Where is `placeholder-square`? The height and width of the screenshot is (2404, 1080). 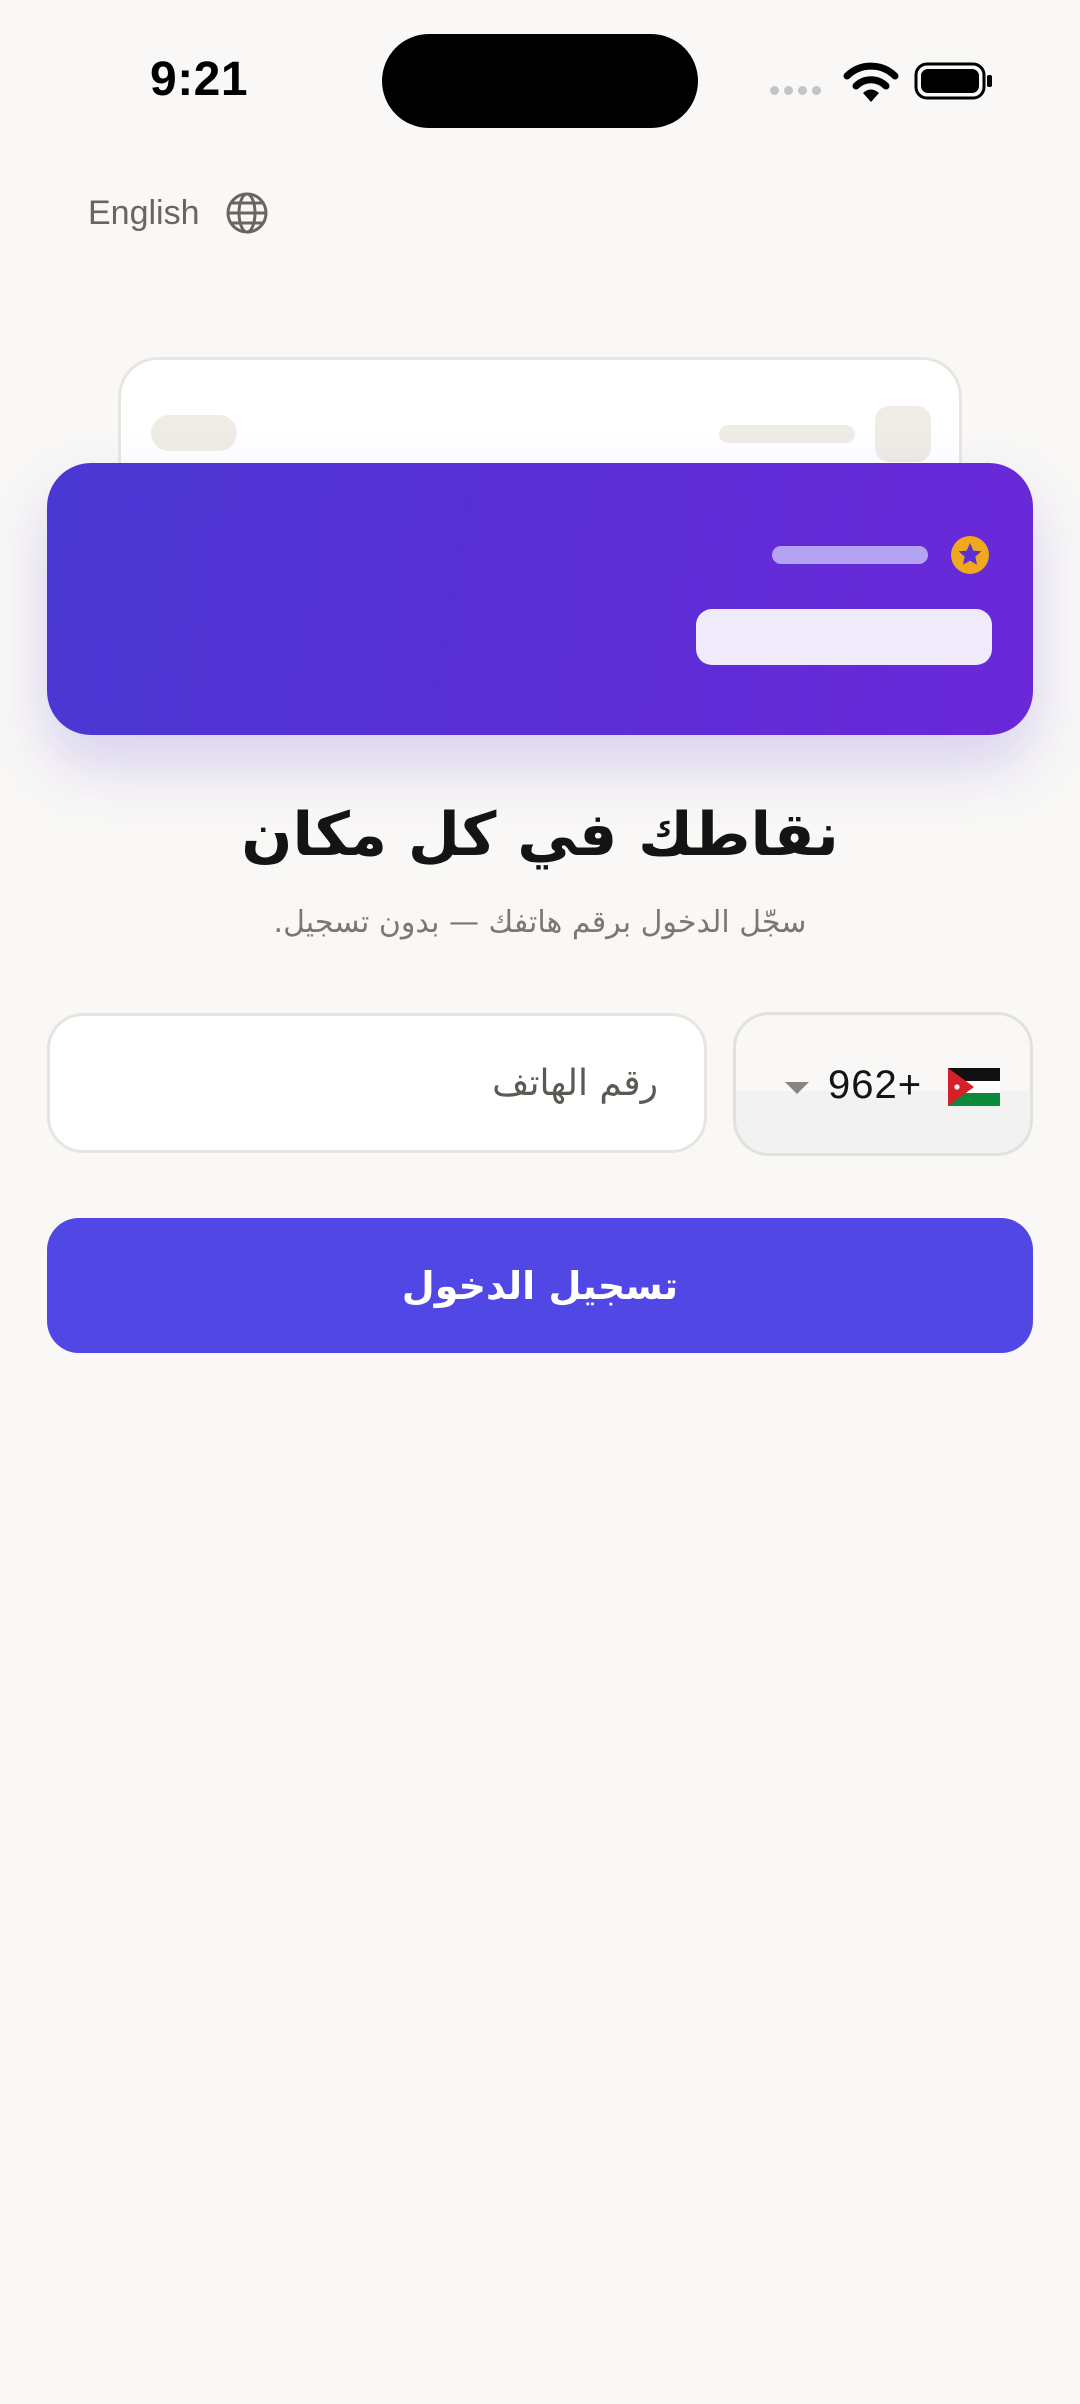 placeholder-square is located at coordinates (903, 434).